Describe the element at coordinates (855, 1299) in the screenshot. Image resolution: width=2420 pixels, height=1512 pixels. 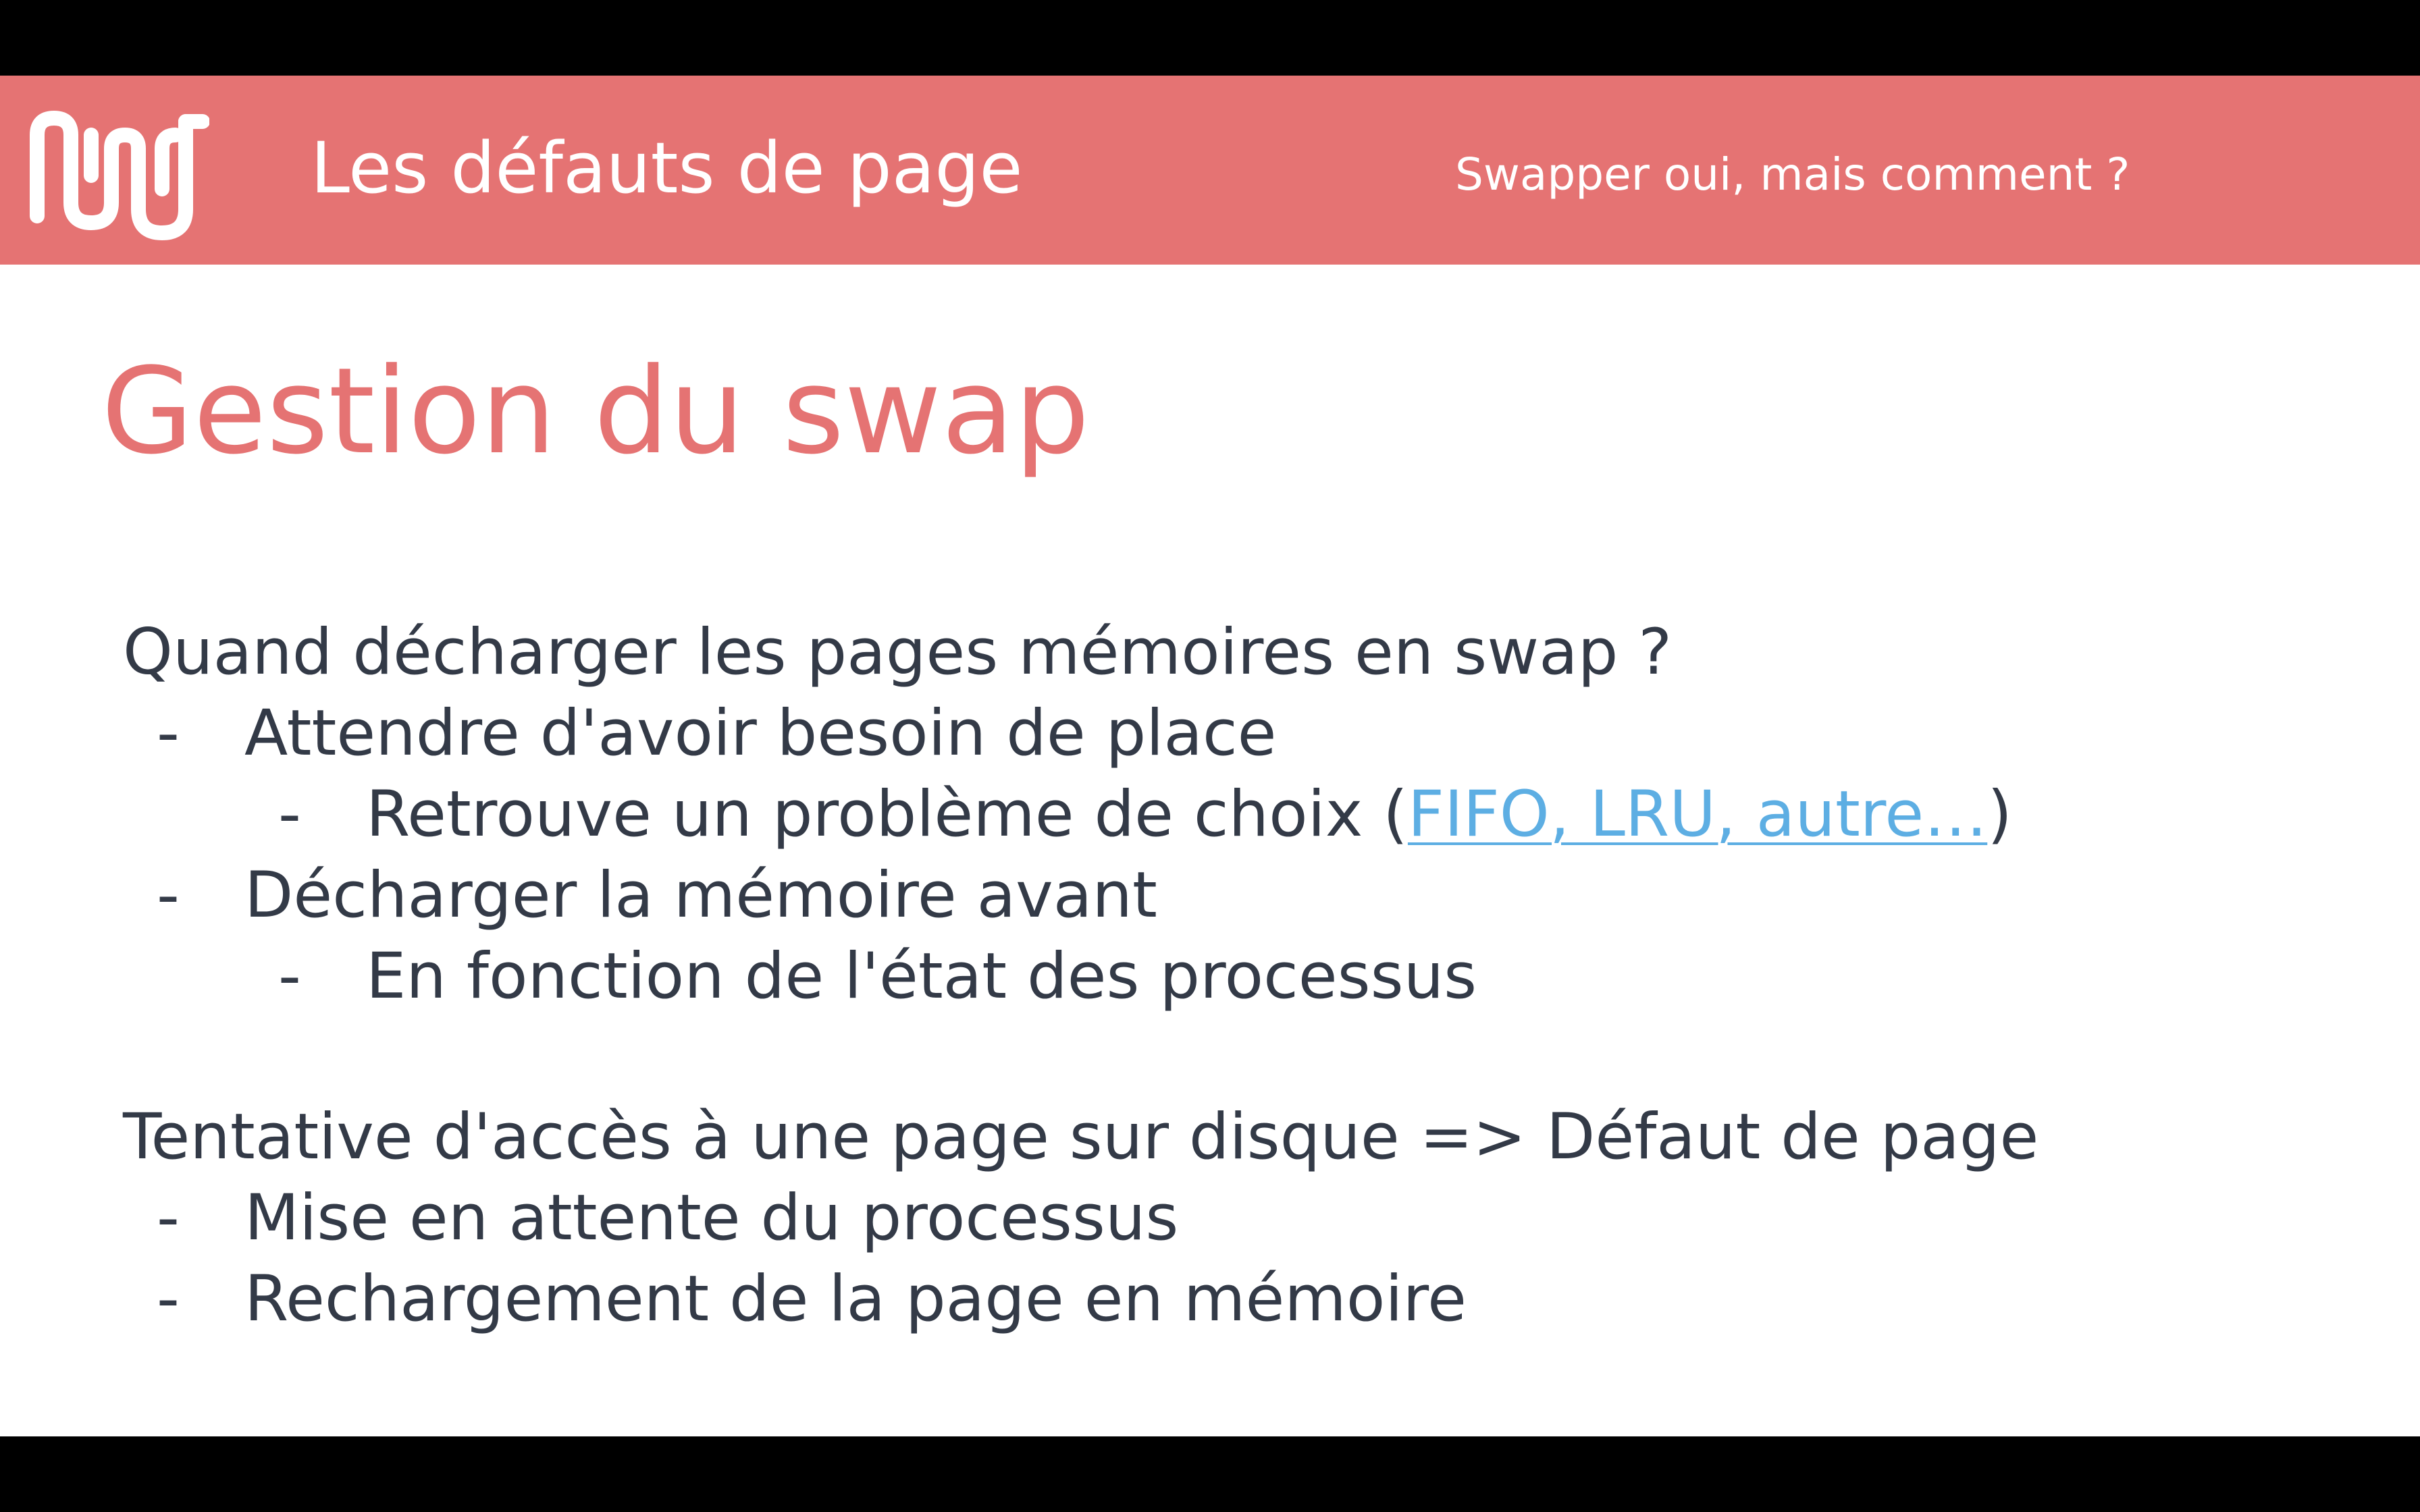
I see `list-item-text: Rechargement de la page en mémoire` at that location.